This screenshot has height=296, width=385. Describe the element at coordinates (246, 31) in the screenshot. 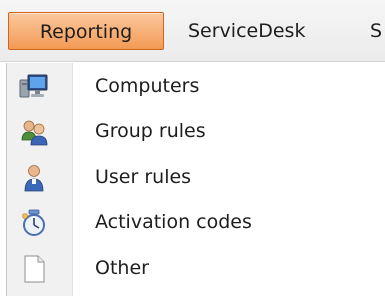

I see `menu-servicedesk: ServiceDesk` at that location.